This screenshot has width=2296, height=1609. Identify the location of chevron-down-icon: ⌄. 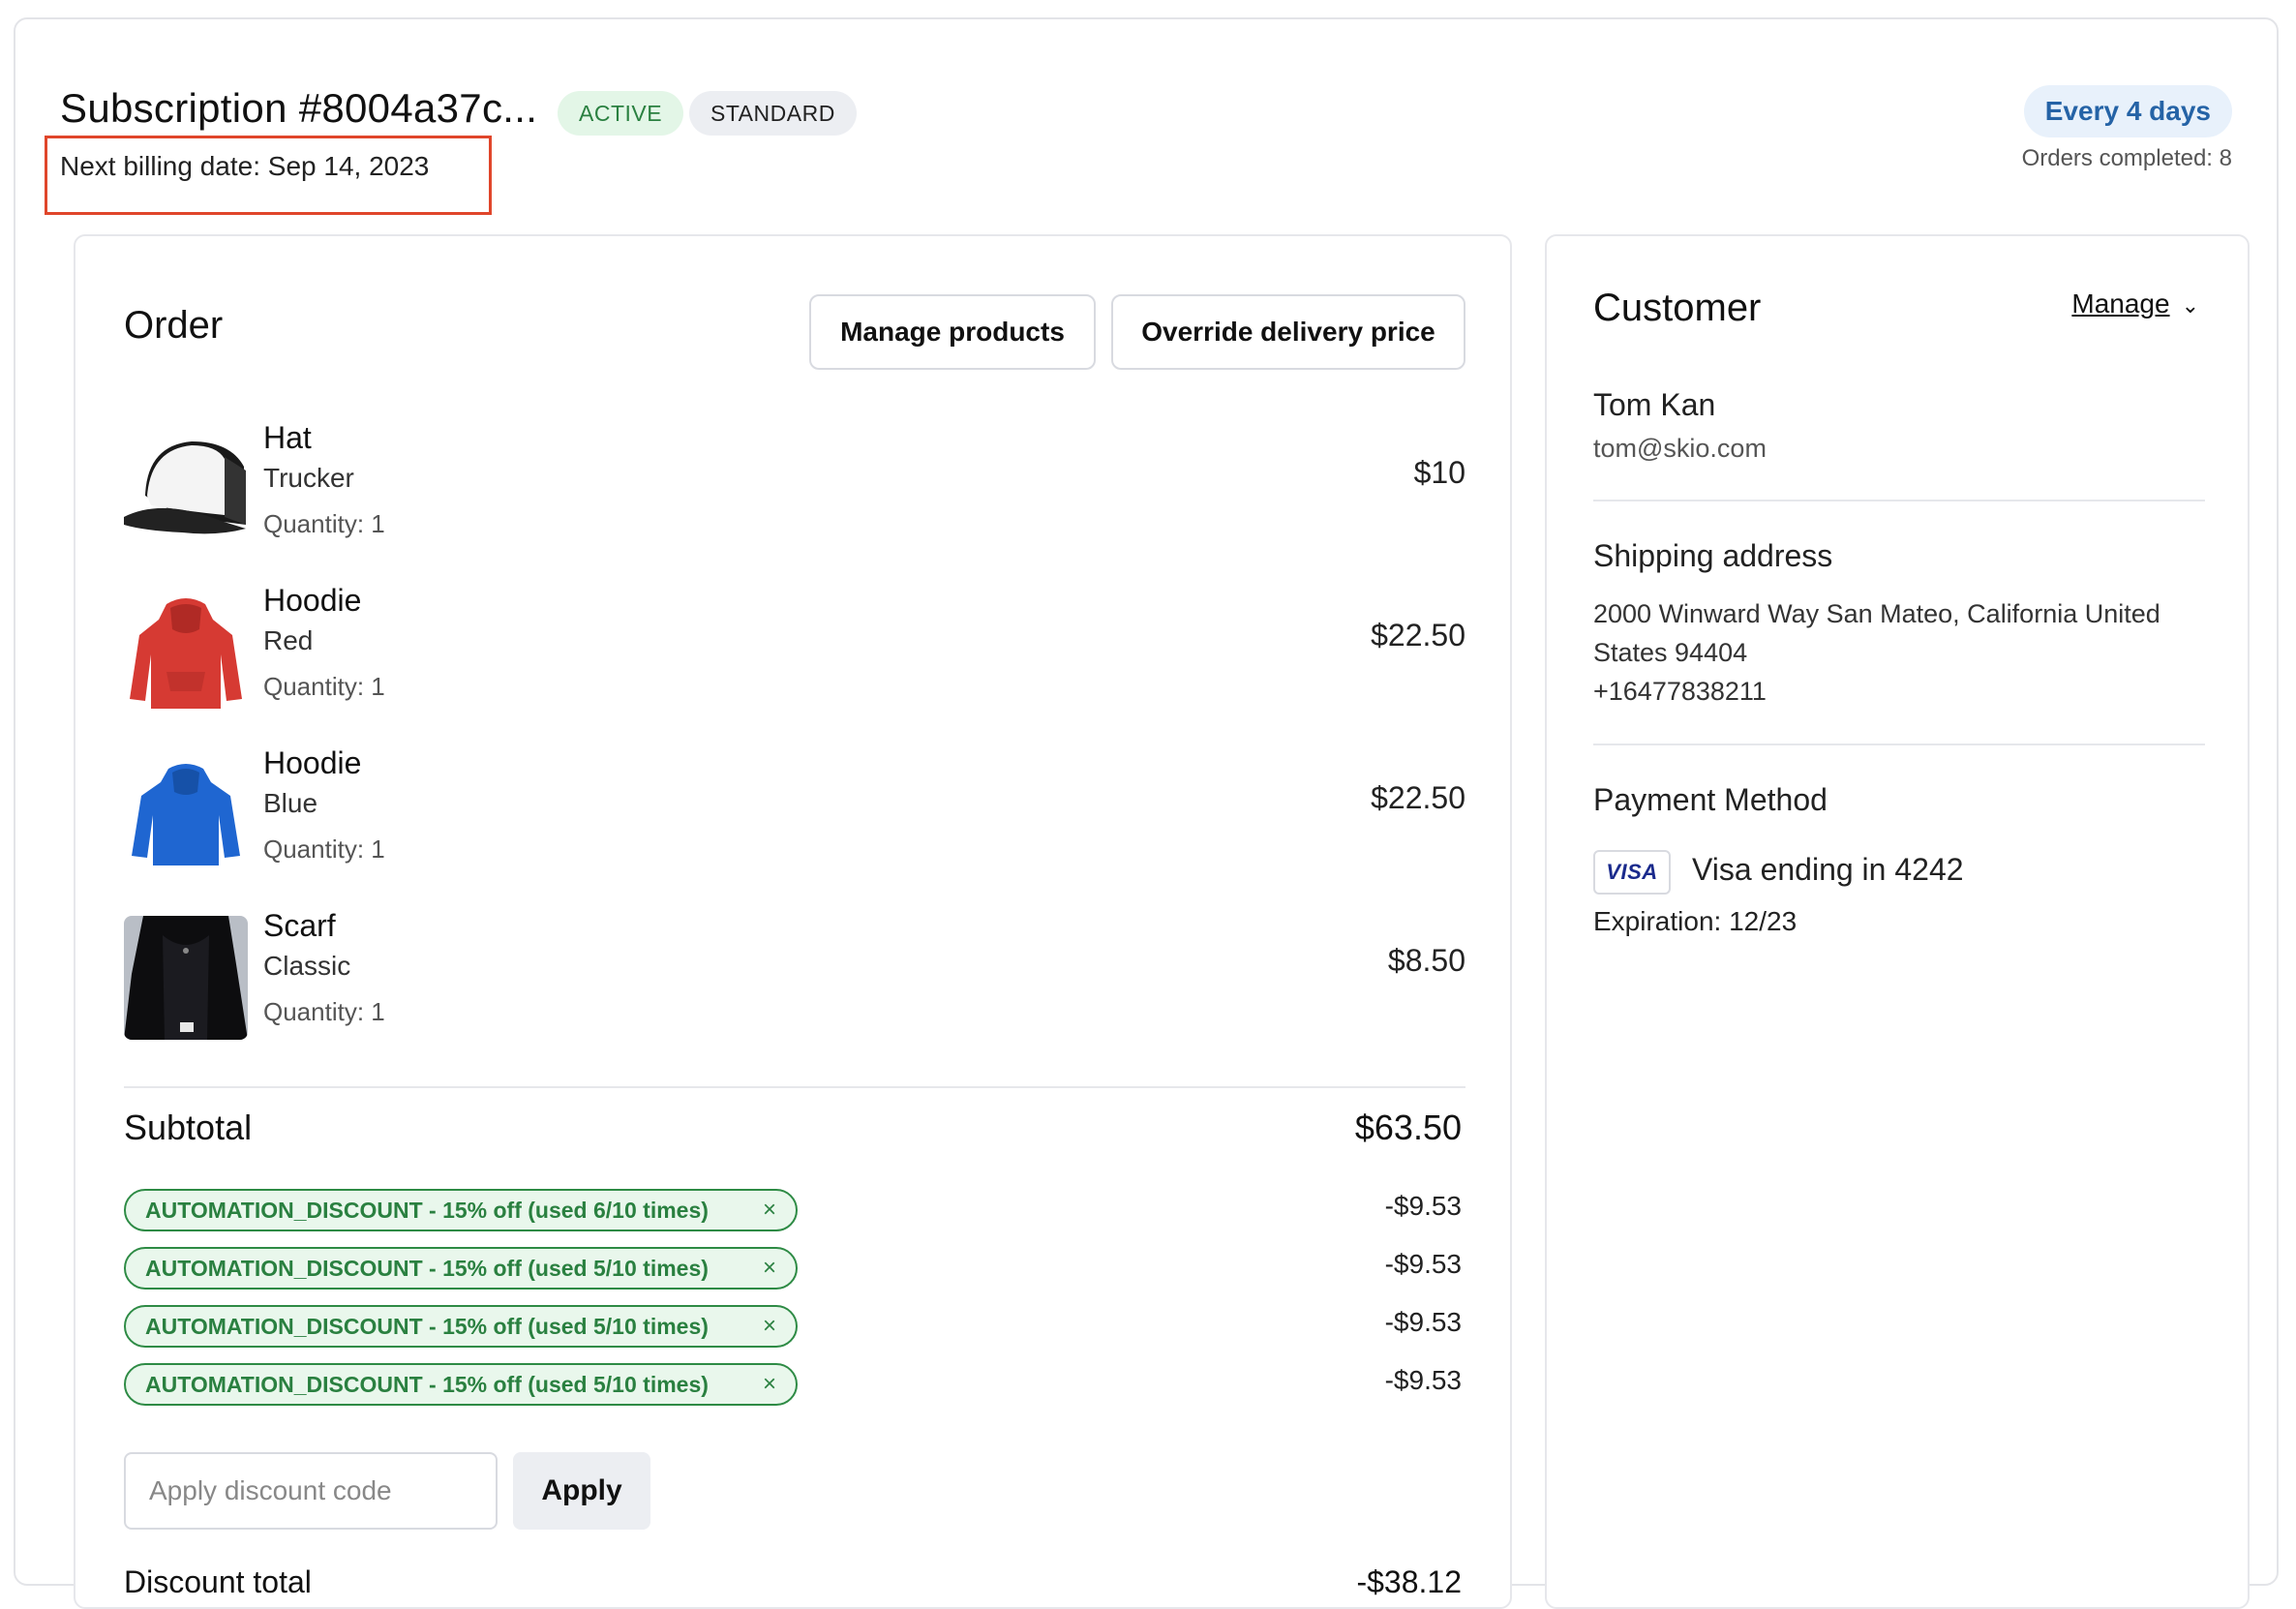
(2191, 306).